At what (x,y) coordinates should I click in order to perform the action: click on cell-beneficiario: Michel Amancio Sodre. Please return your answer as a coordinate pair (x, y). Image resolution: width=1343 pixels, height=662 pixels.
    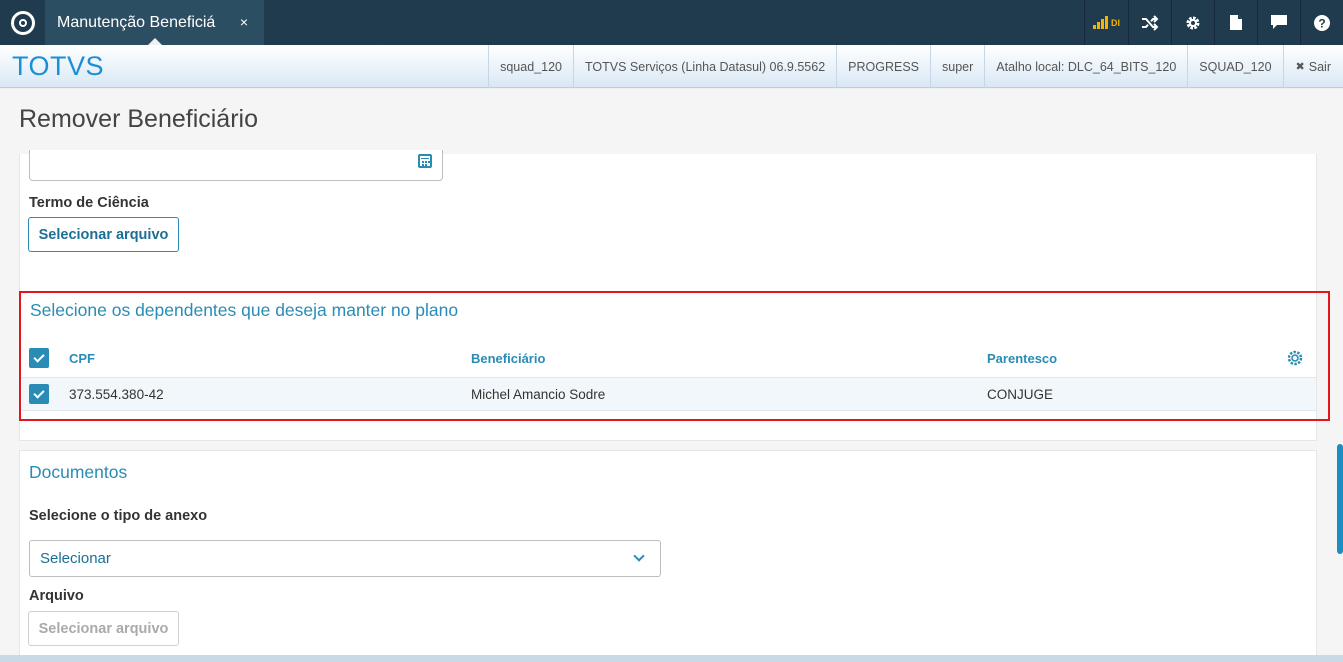
    Looking at the image, I should click on (538, 394).